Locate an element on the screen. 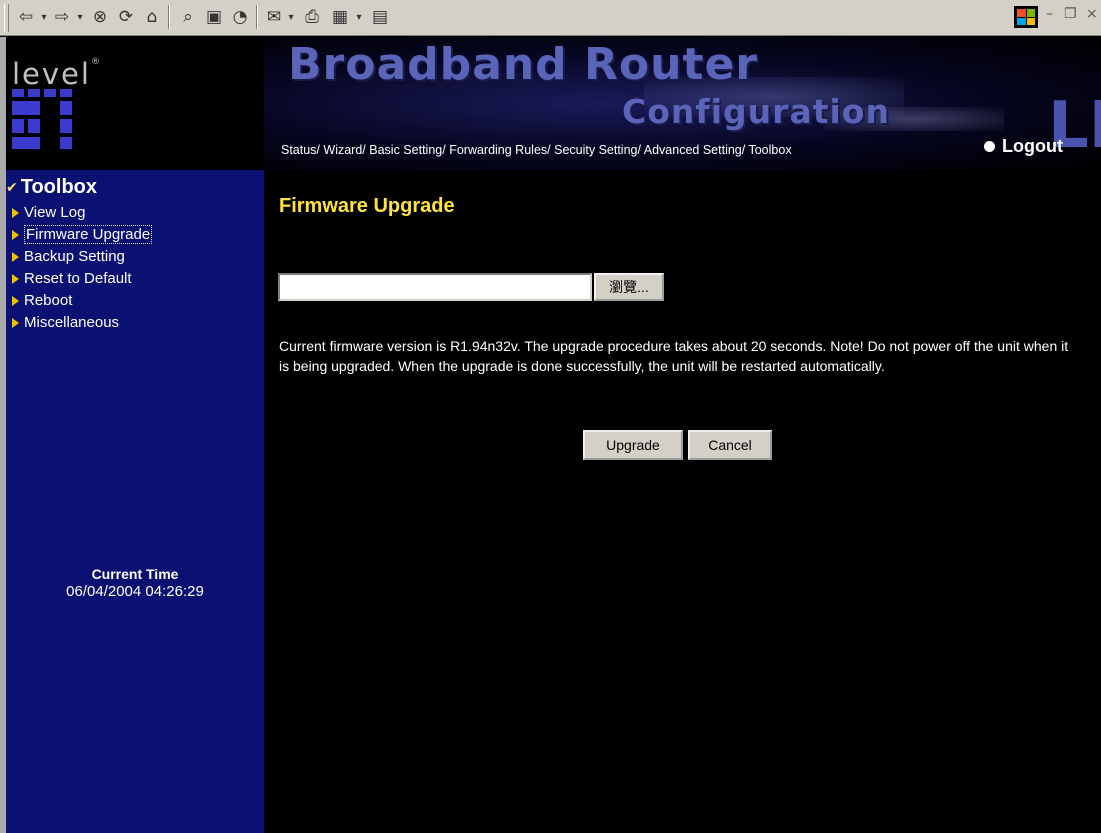  forward-dropdown-icon: ▾ is located at coordinates (80, 17).